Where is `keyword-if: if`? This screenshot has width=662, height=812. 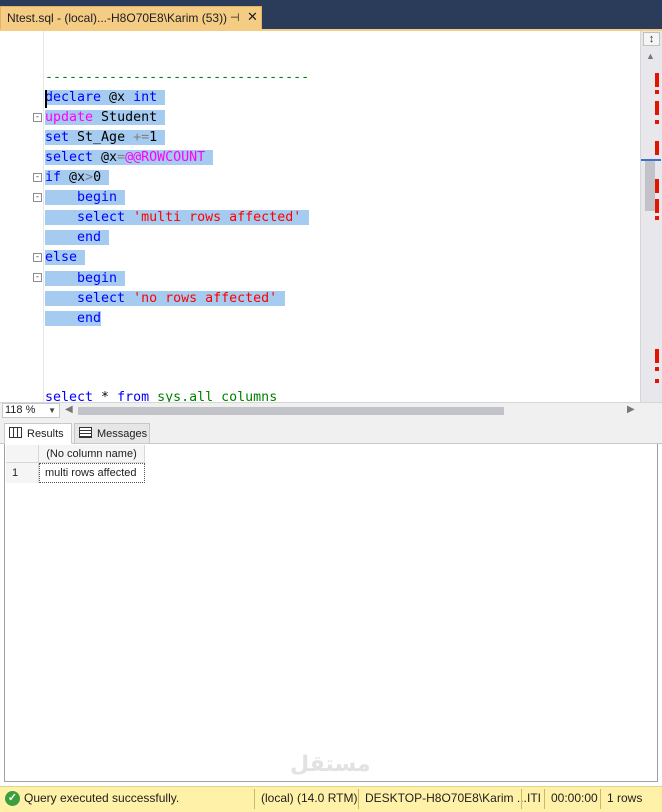
keyword-if: if is located at coordinates (53, 177).